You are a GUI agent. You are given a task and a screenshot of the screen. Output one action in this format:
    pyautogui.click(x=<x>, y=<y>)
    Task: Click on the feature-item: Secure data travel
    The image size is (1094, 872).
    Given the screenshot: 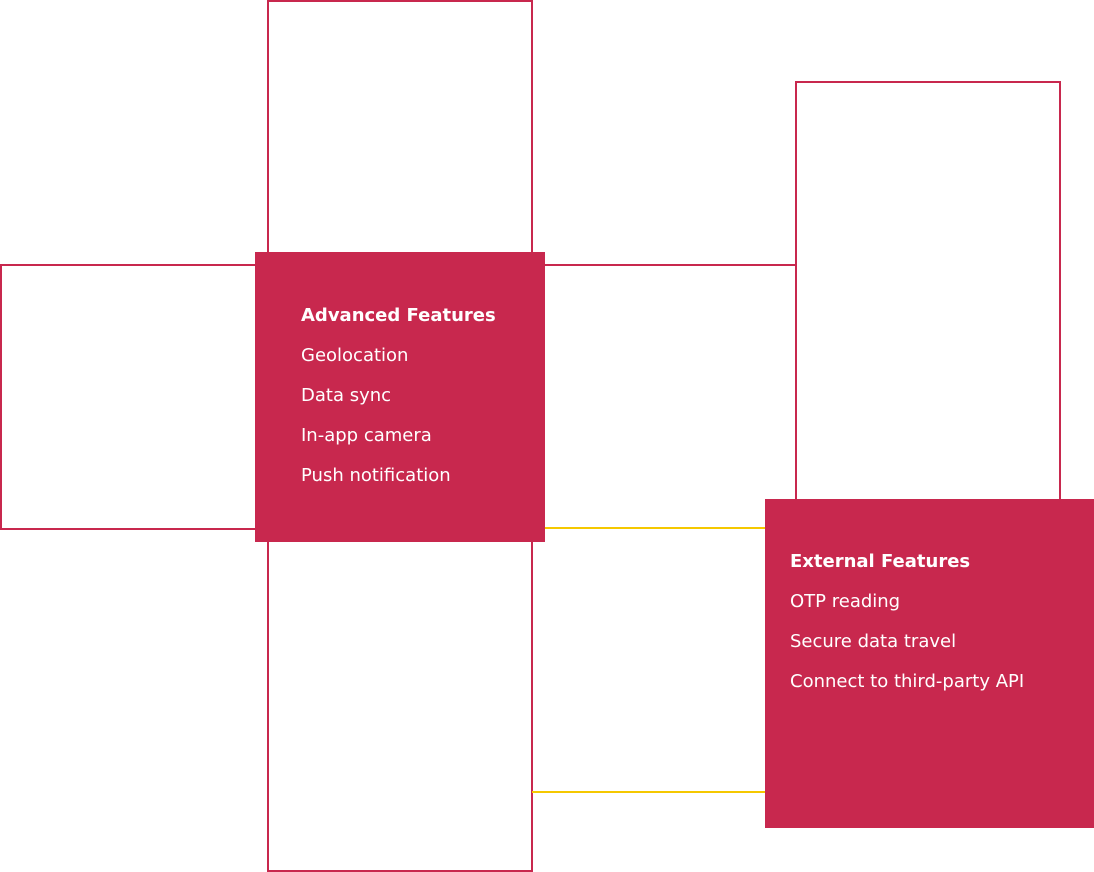 What is the action you would take?
    pyautogui.click(x=873, y=641)
    